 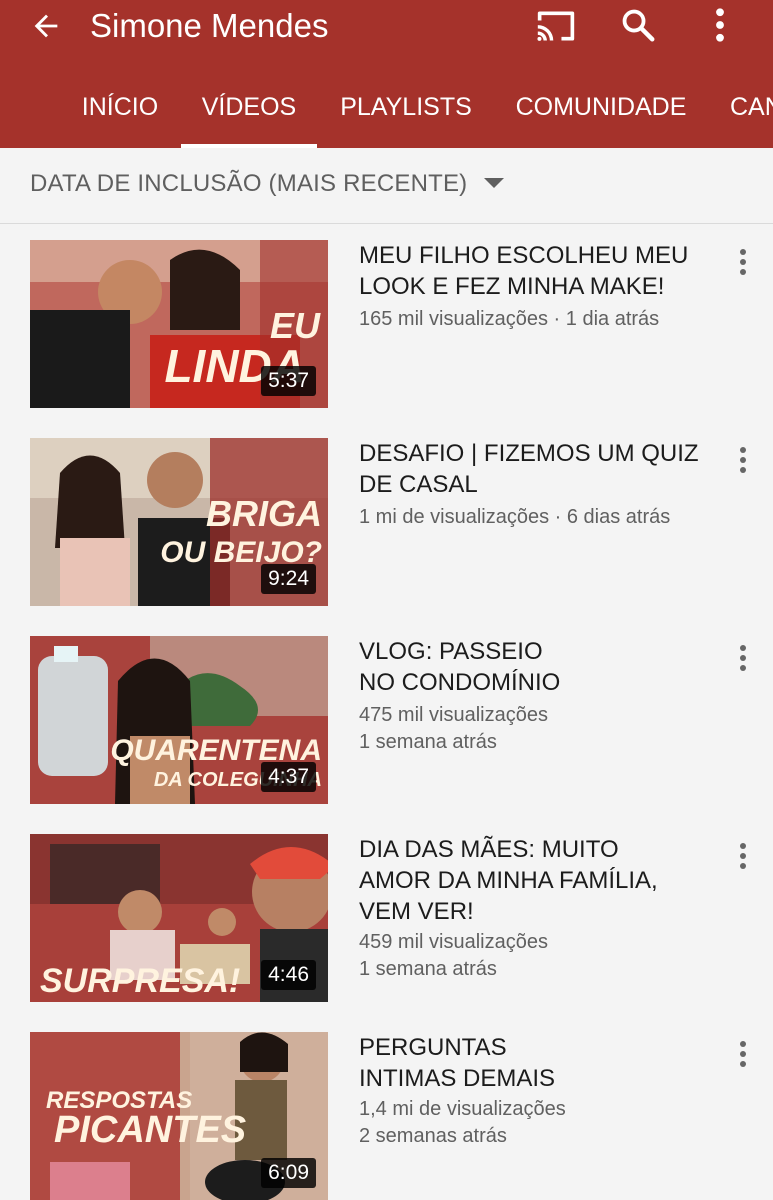 I want to click on video-duration: 4:46, so click(x=288, y=975).